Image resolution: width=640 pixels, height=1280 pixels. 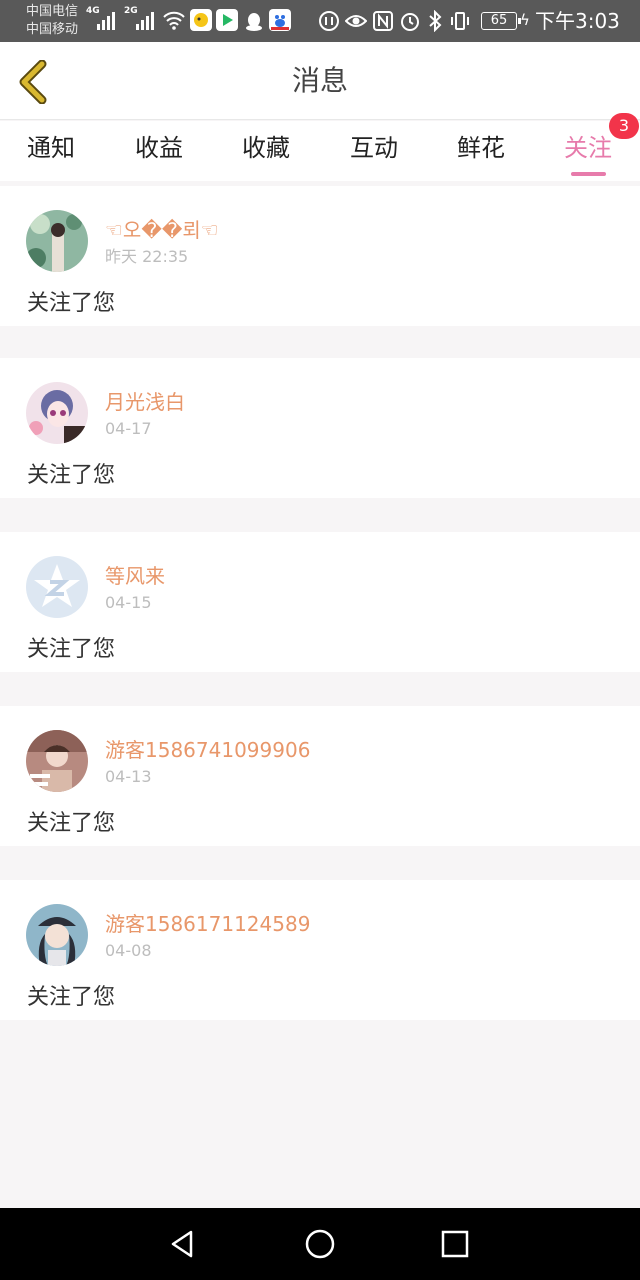 I want to click on tab-interactions: 互动, so click(x=374, y=148).